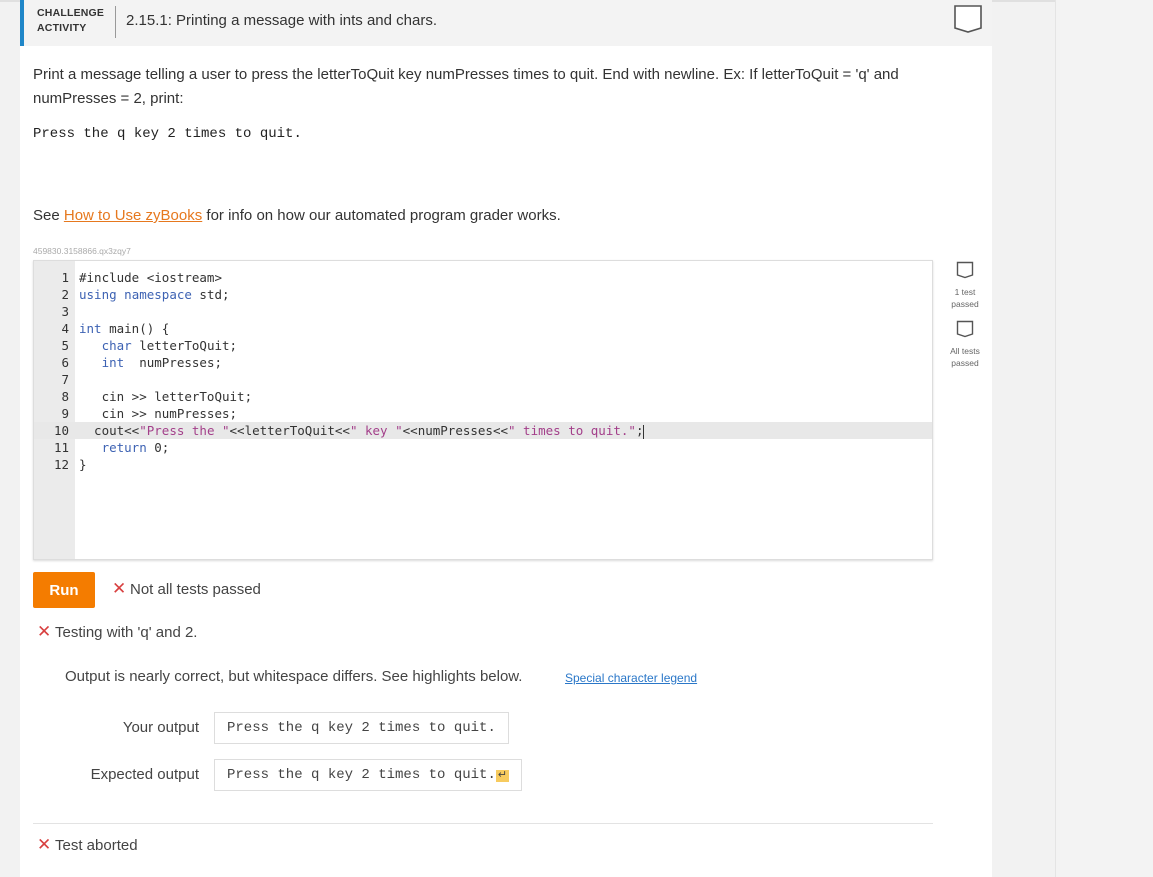  I want to click on completion-badge-icon, so click(968, 19).